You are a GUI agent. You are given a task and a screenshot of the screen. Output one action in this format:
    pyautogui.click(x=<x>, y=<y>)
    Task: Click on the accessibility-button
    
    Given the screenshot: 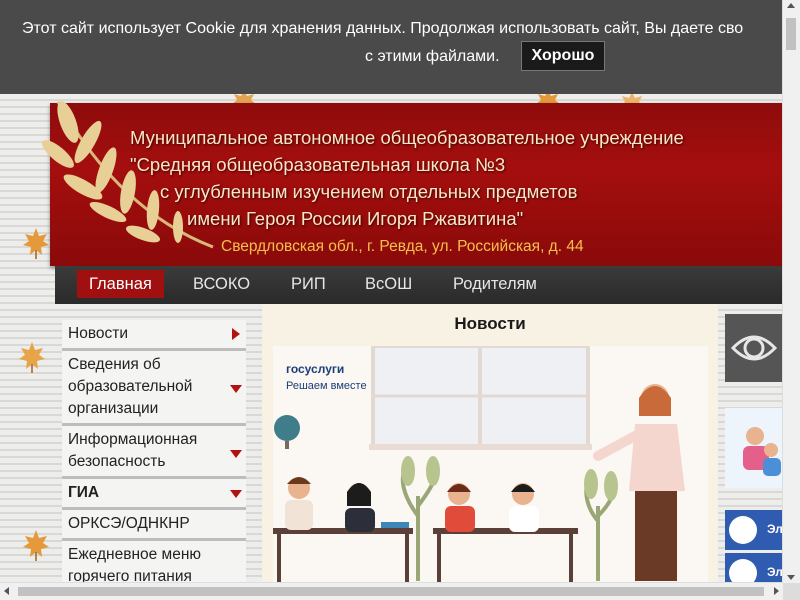 What is the action you would take?
    pyautogui.click(x=754, y=348)
    